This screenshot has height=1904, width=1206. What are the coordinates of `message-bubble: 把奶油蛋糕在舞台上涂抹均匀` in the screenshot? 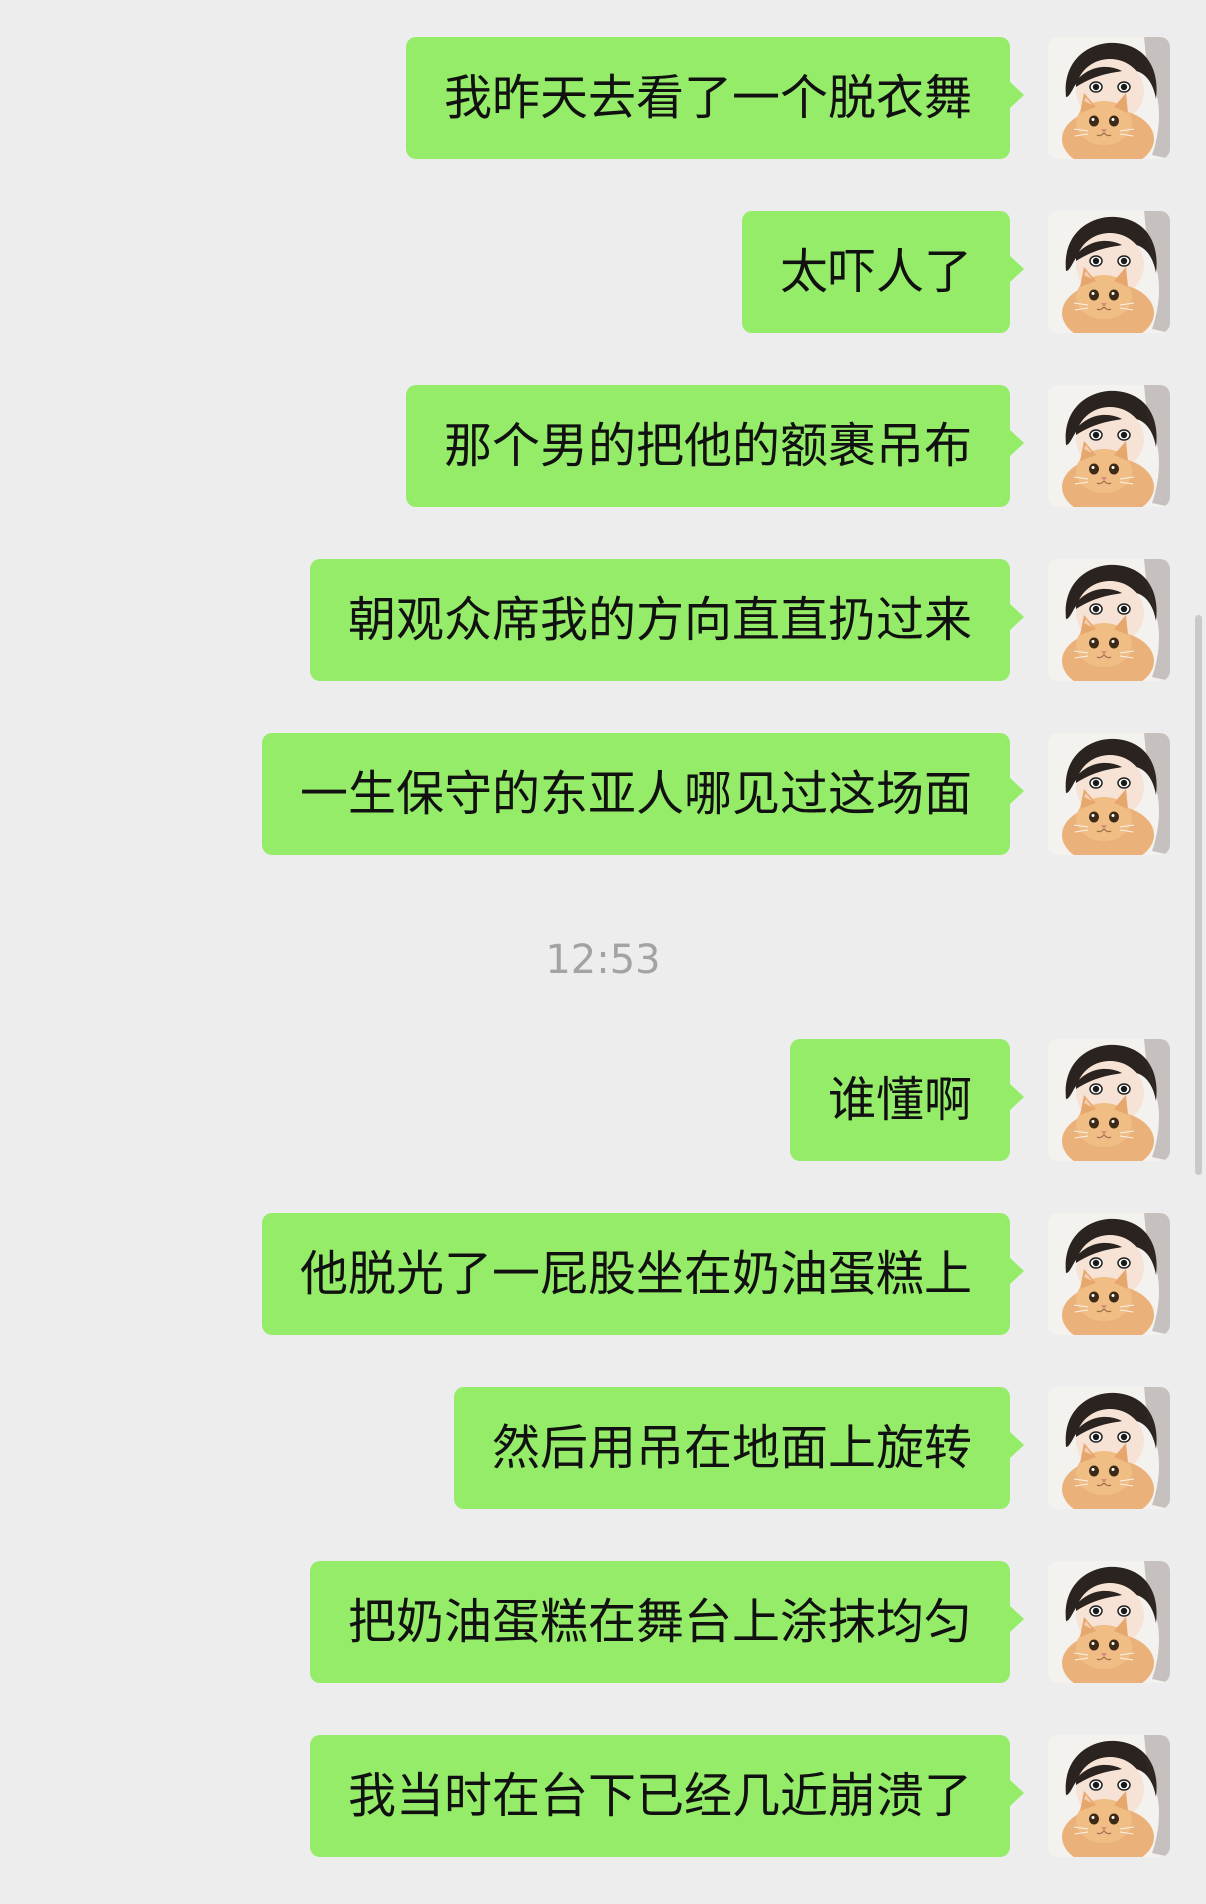 It's located at (667, 1622).